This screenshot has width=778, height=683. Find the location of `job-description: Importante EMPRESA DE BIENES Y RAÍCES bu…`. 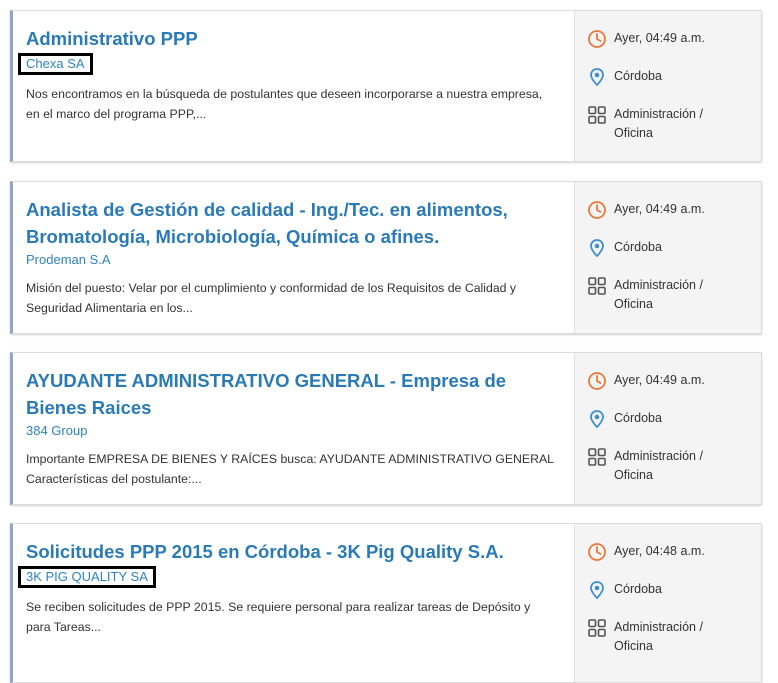

job-description: Importante EMPRESA DE BIENES Y RAÍCES bu… is located at coordinates (290, 469).